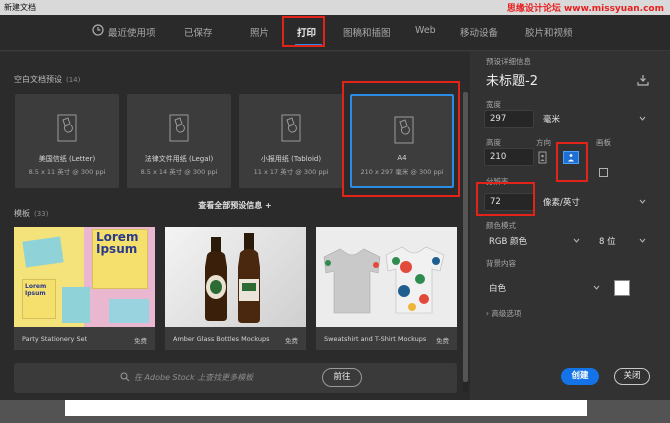  I want to click on save-preset-icon, so click(643, 80).